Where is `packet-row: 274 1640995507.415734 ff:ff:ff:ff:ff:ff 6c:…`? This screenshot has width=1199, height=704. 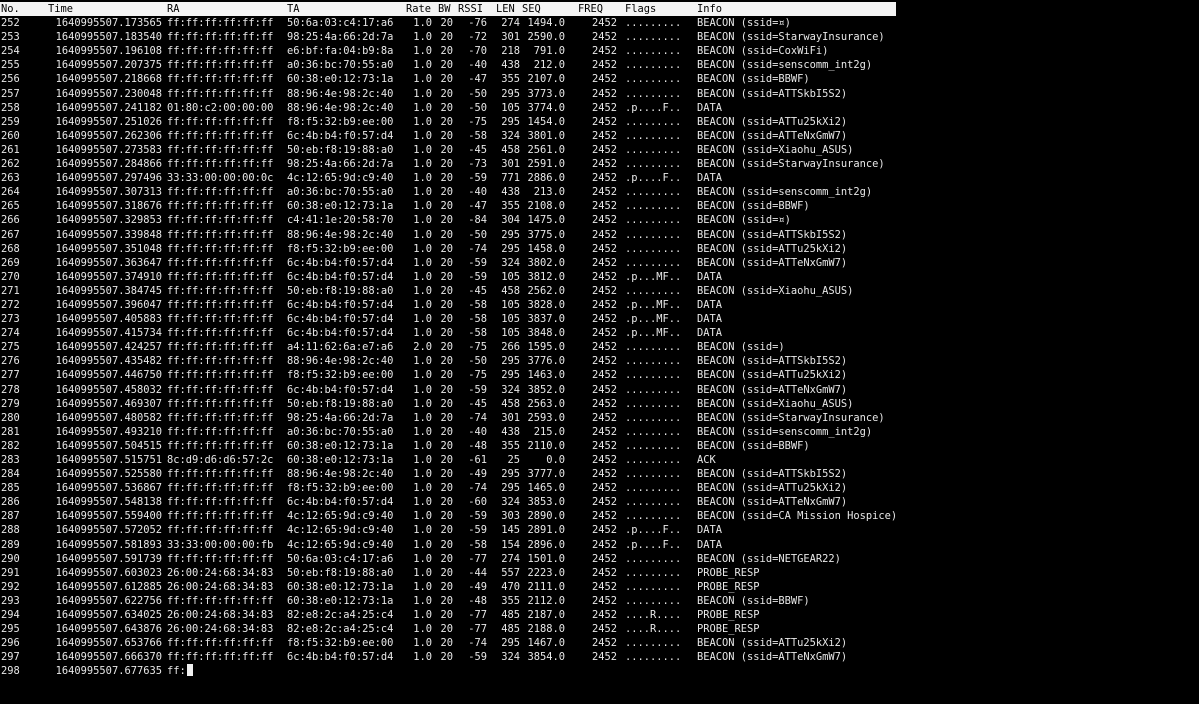
packet-row: 274 1640995507.415734 ff:ff:ff:ff:ff:ff 6c:… is located at coordinates (599, 333).